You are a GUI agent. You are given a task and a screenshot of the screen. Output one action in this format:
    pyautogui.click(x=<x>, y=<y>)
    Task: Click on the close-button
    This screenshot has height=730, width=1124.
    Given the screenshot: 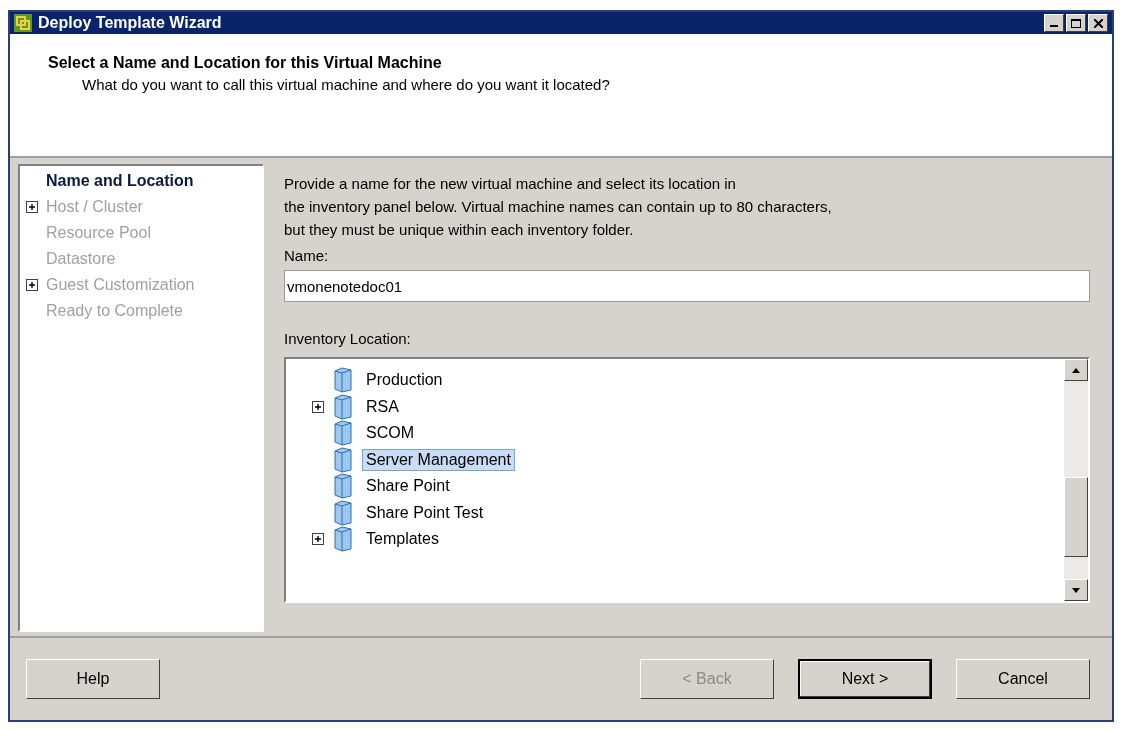 What is the action you would take?
    pyautogui.click(x=1098, y=23)
    